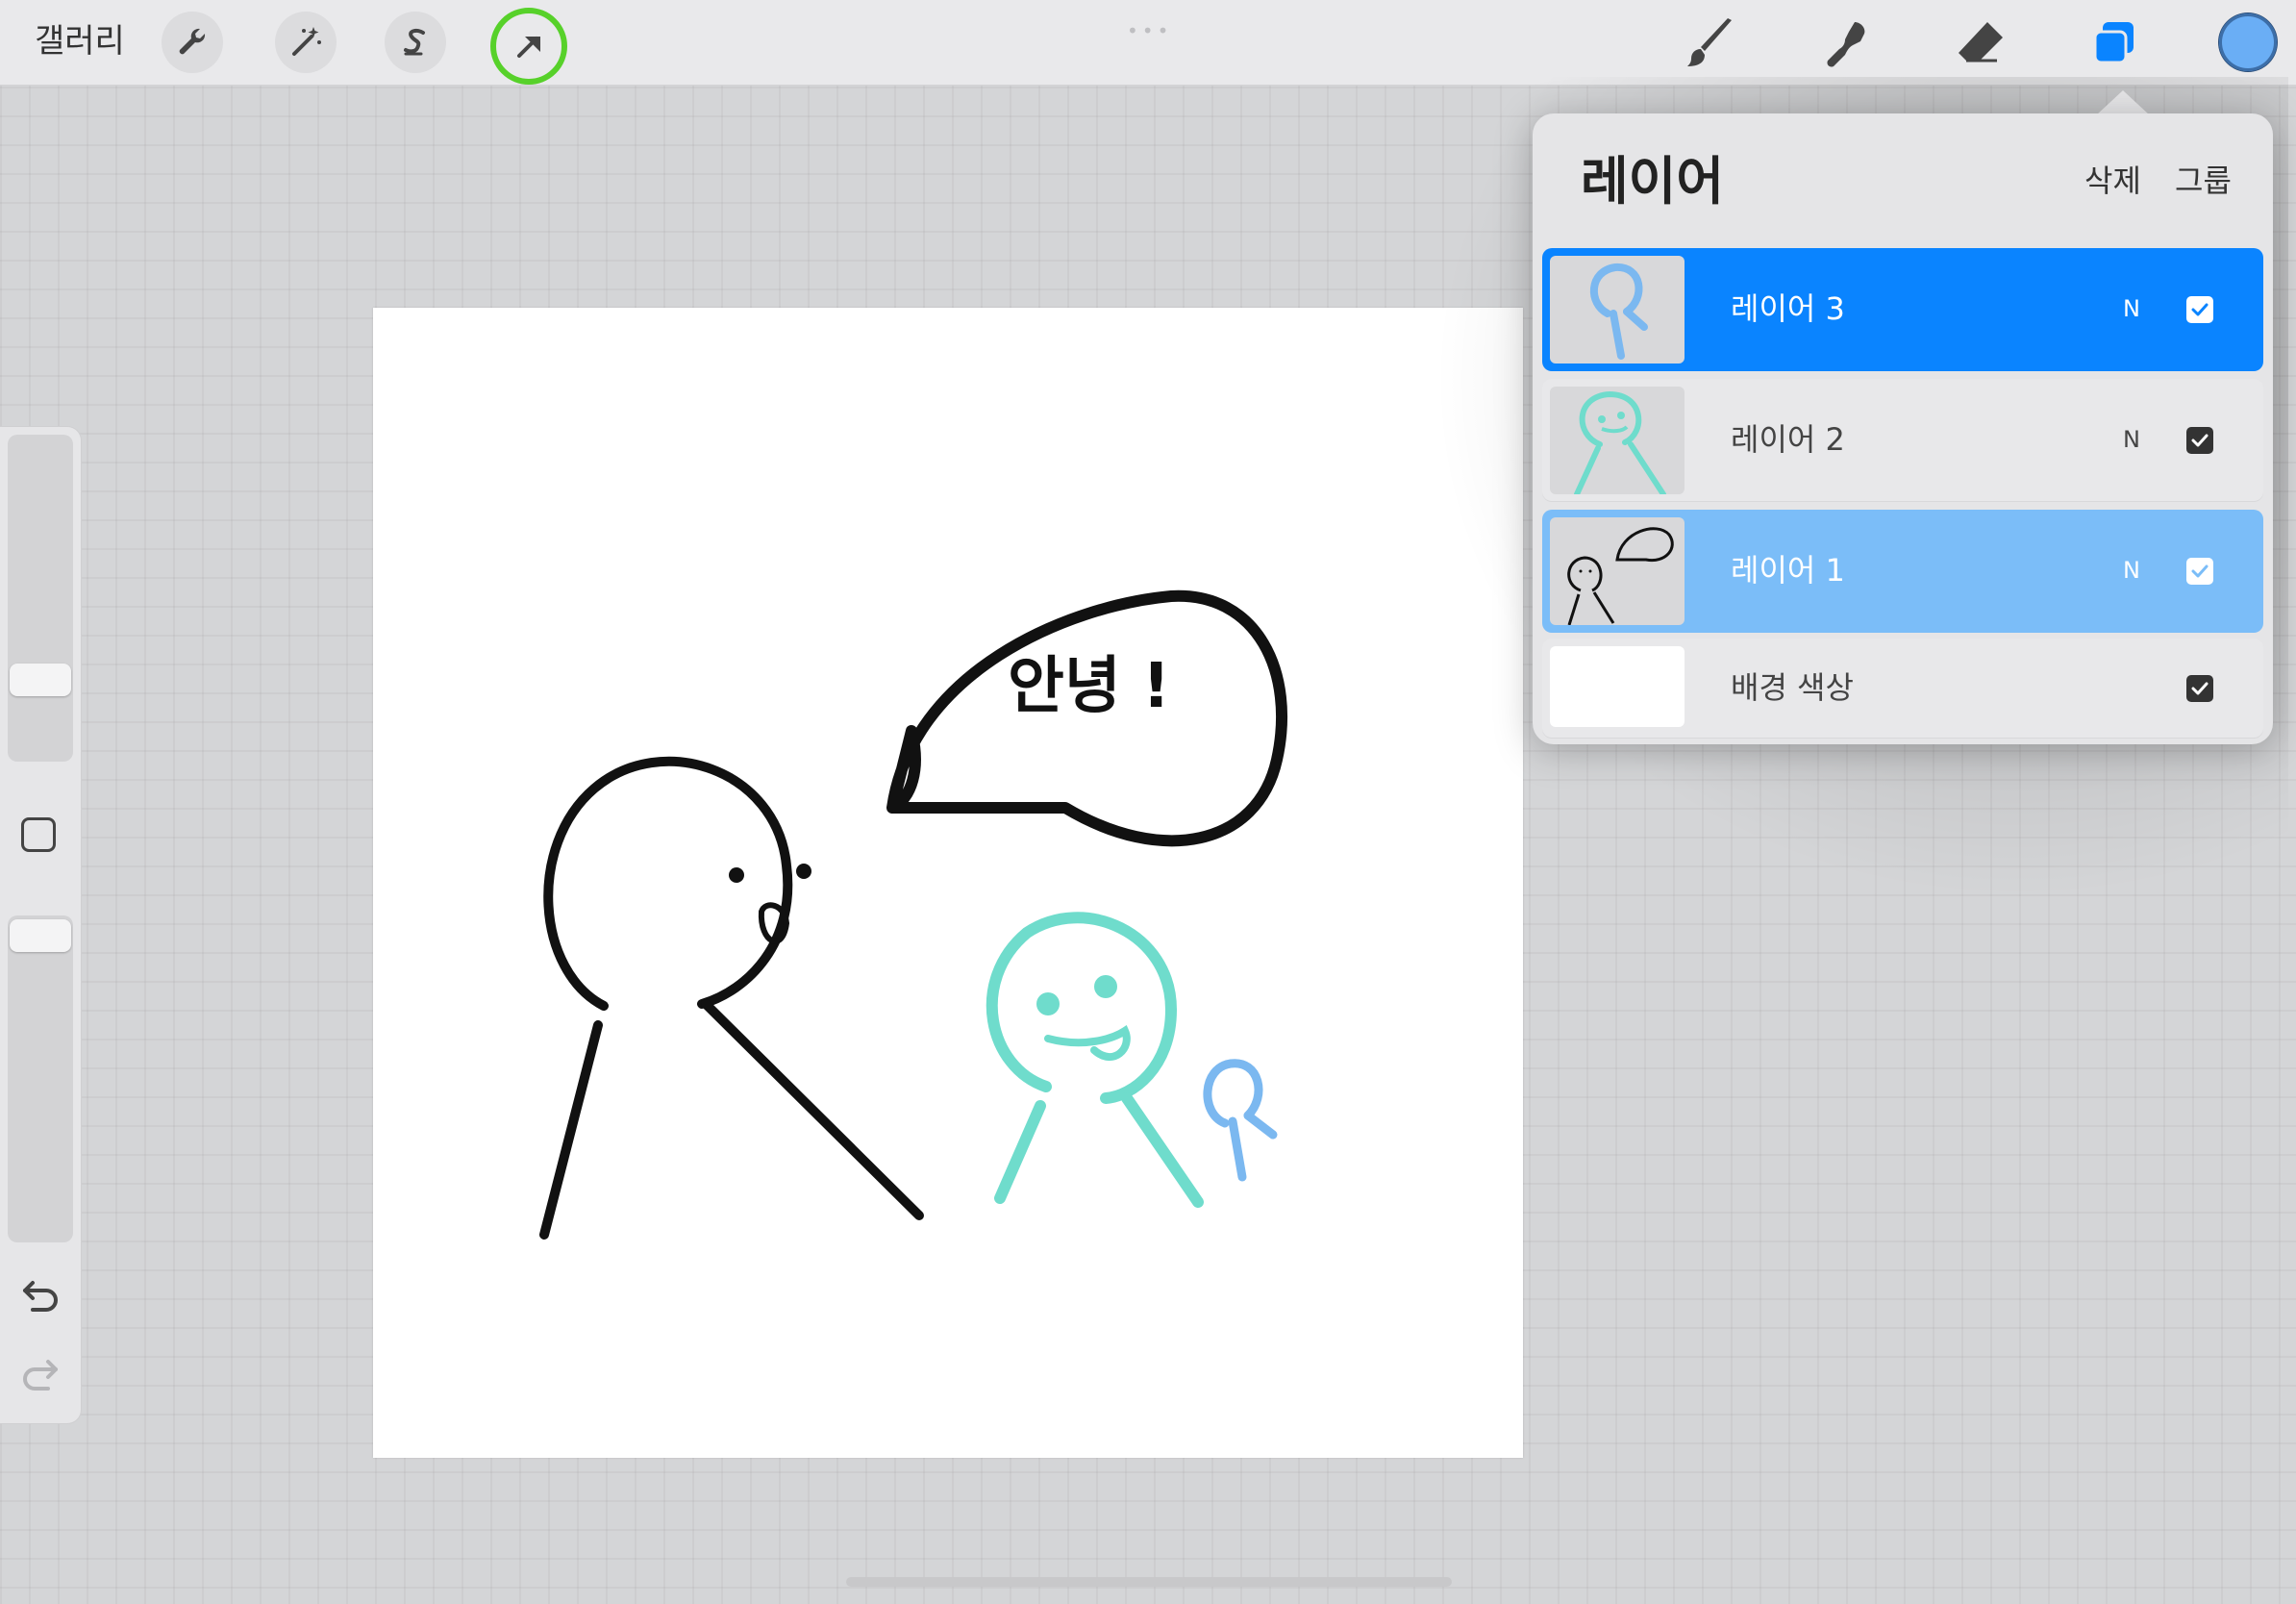  Describe the element at coordinates (1902, 571) in the screenshot. I see `layer-row-1: 레이어 1 N` at that location.